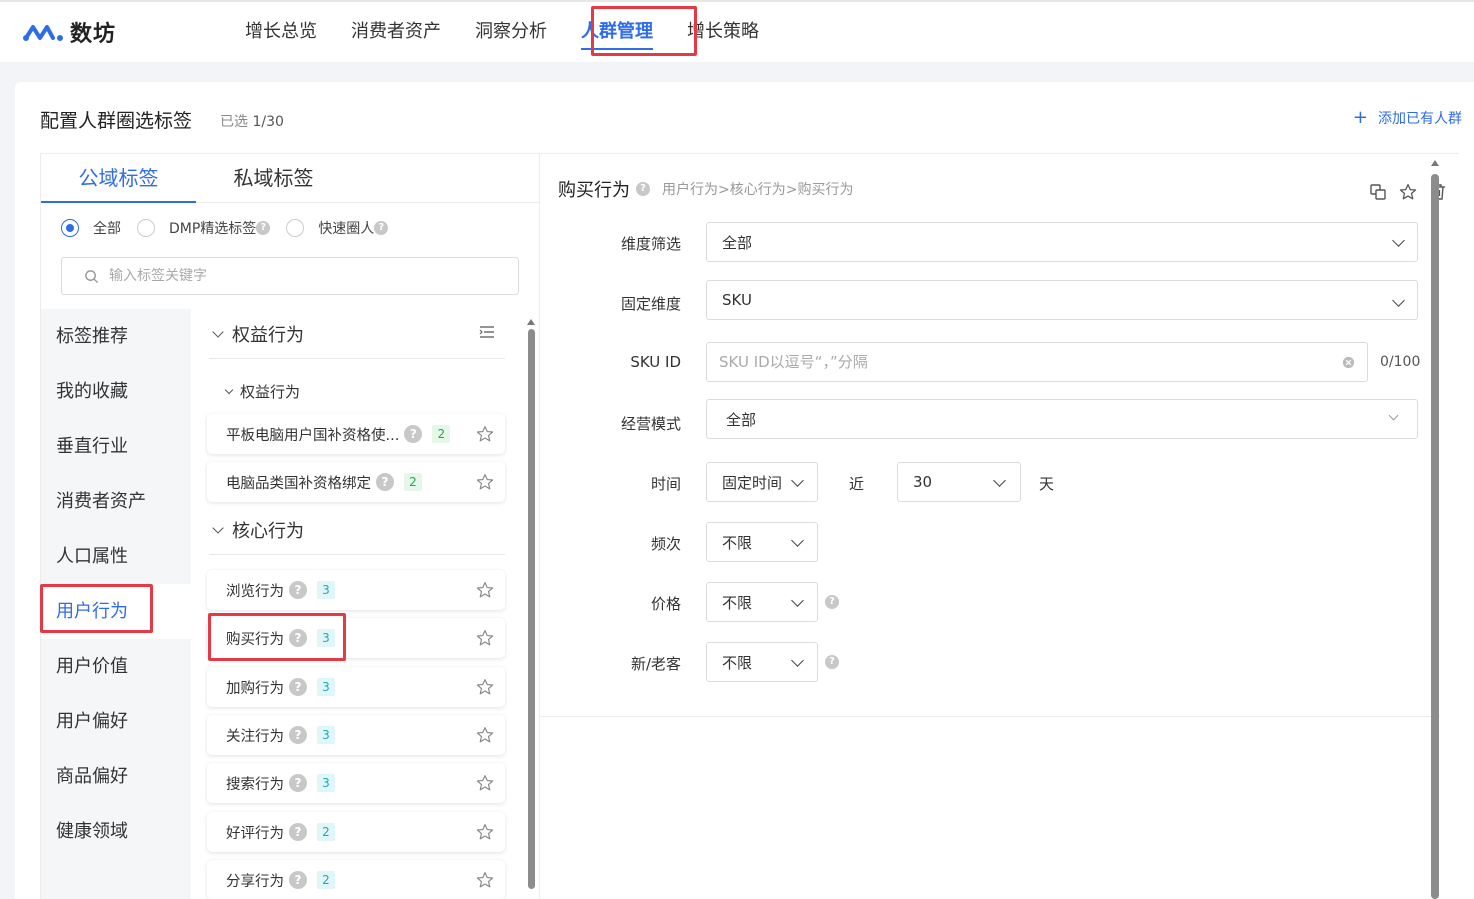 The height and width of the screenshot is (899, 1474). I want to click on tag-card: 浏览行为 ? 3, so click(356, 590).